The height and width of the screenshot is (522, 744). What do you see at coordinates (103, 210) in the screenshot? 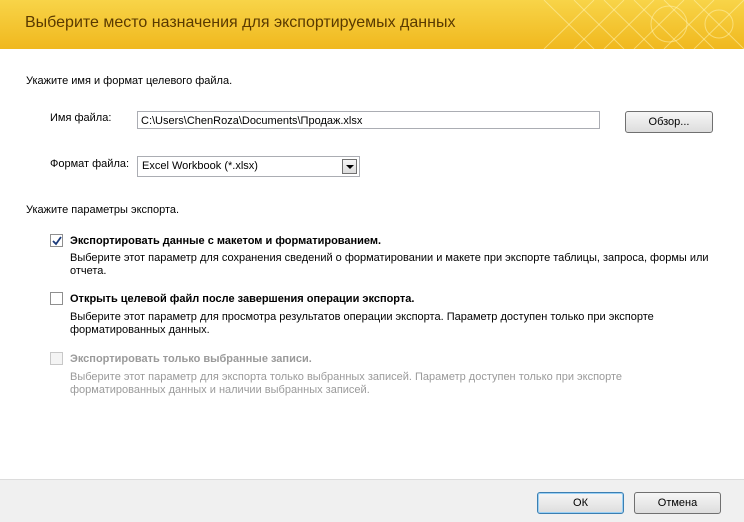
I see `export-section-label: Укажите параметры экспорта.` at bounding box center [103, 210].